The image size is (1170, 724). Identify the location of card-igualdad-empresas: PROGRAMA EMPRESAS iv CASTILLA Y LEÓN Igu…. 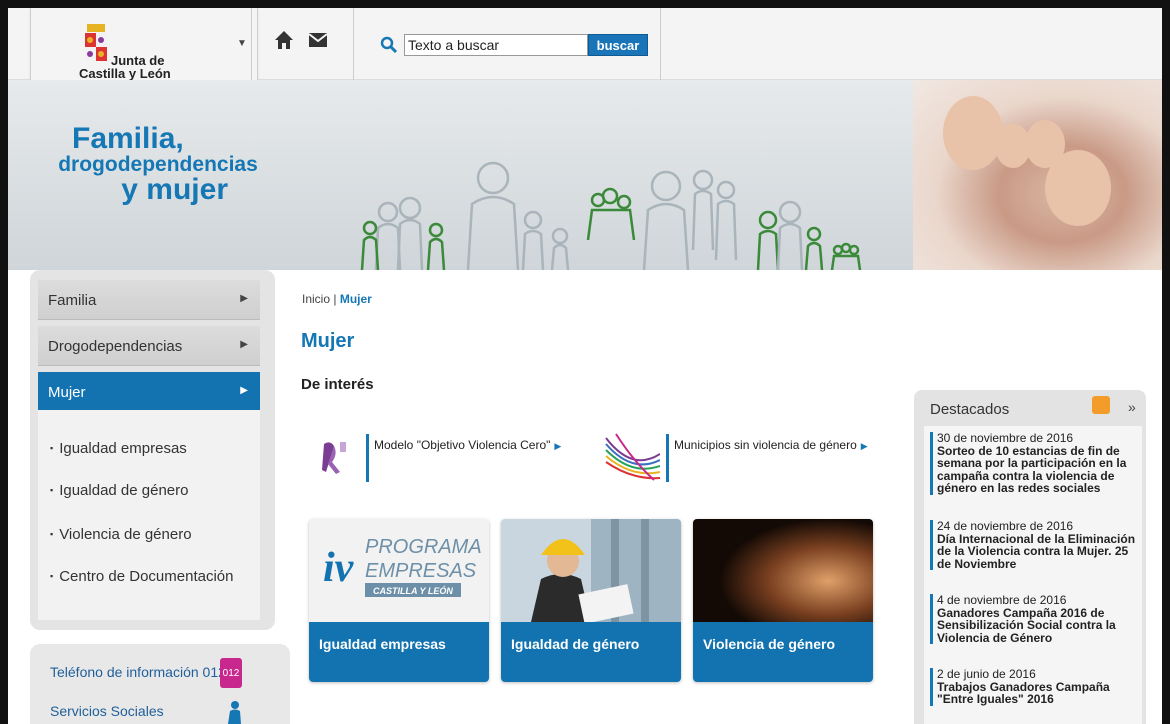
(399, 600).